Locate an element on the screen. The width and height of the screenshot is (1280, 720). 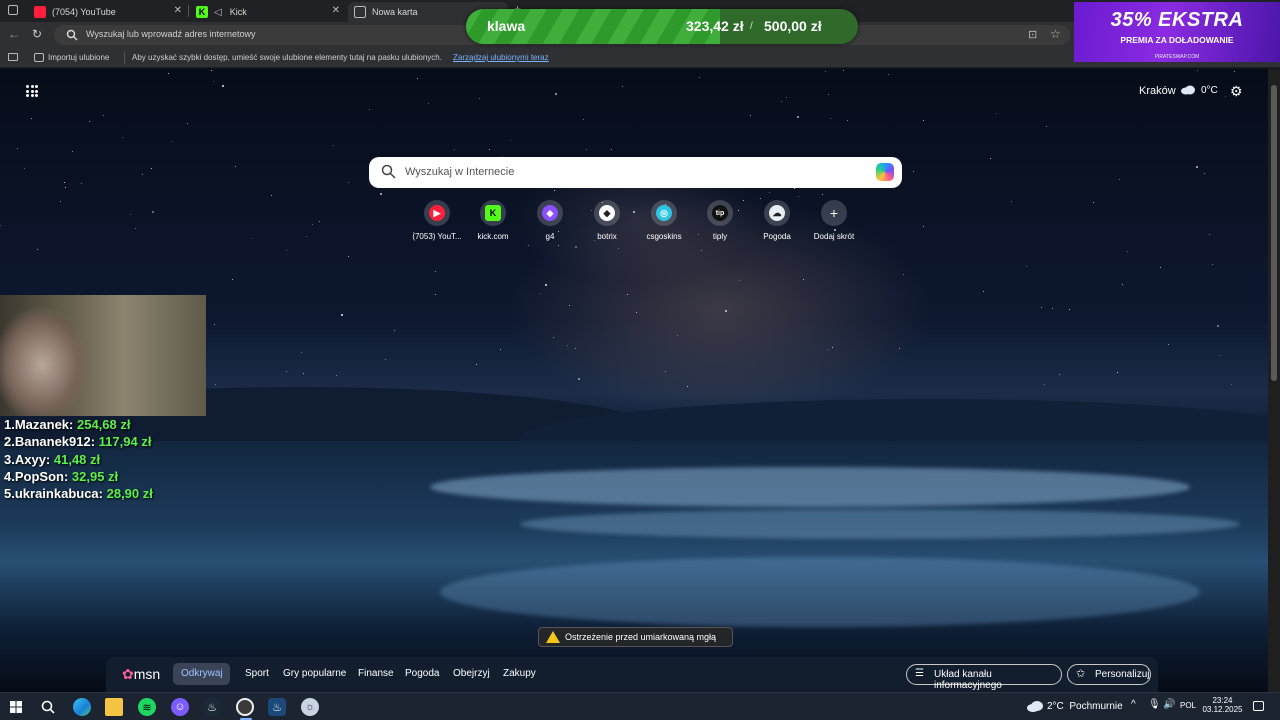
leaderboard-name: 5.ukrainkabuca: is located at coordinates (55, 494).